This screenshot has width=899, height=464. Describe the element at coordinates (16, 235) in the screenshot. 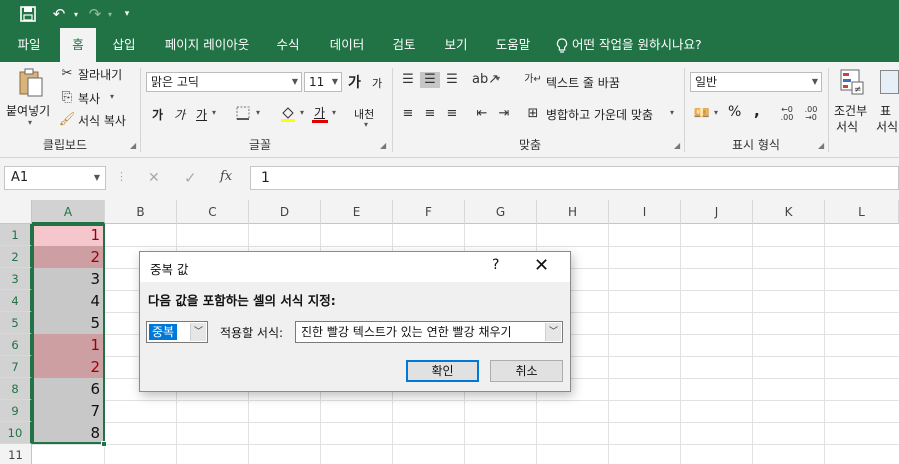

I see `row-header-1: 1` at that location.